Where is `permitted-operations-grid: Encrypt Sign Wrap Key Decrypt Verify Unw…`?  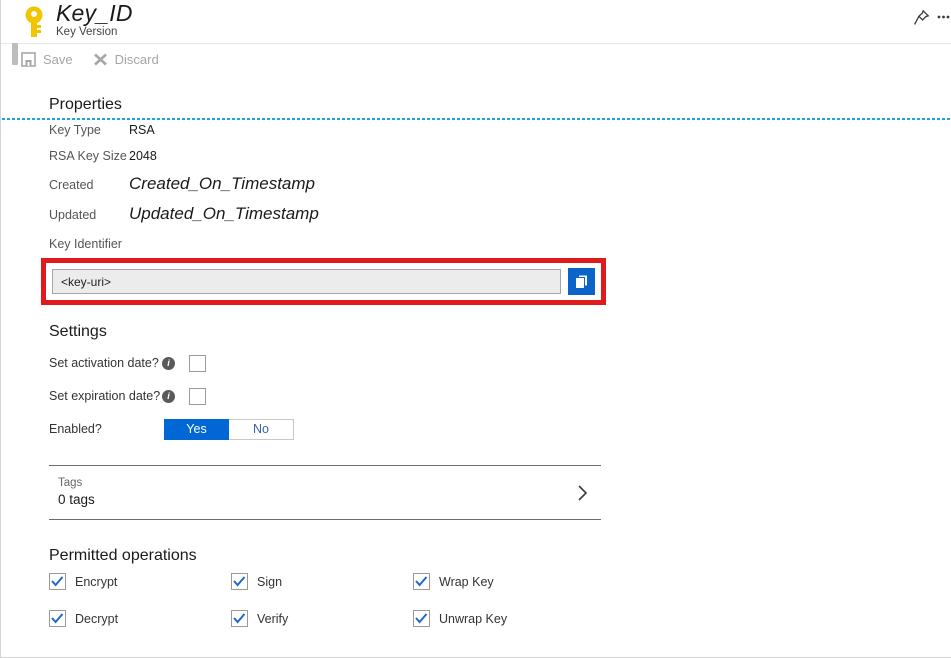
permitted-operations-grid: Encrypt Sign Wrap Key Decrypt Verify Unw… is located at coordinates (500, 600).